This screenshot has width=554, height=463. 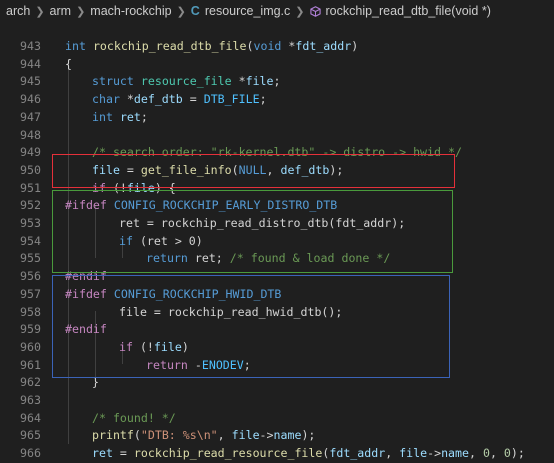 I want to click on code-token: rockchip_read_resource_file, so click(x=228, y=453).